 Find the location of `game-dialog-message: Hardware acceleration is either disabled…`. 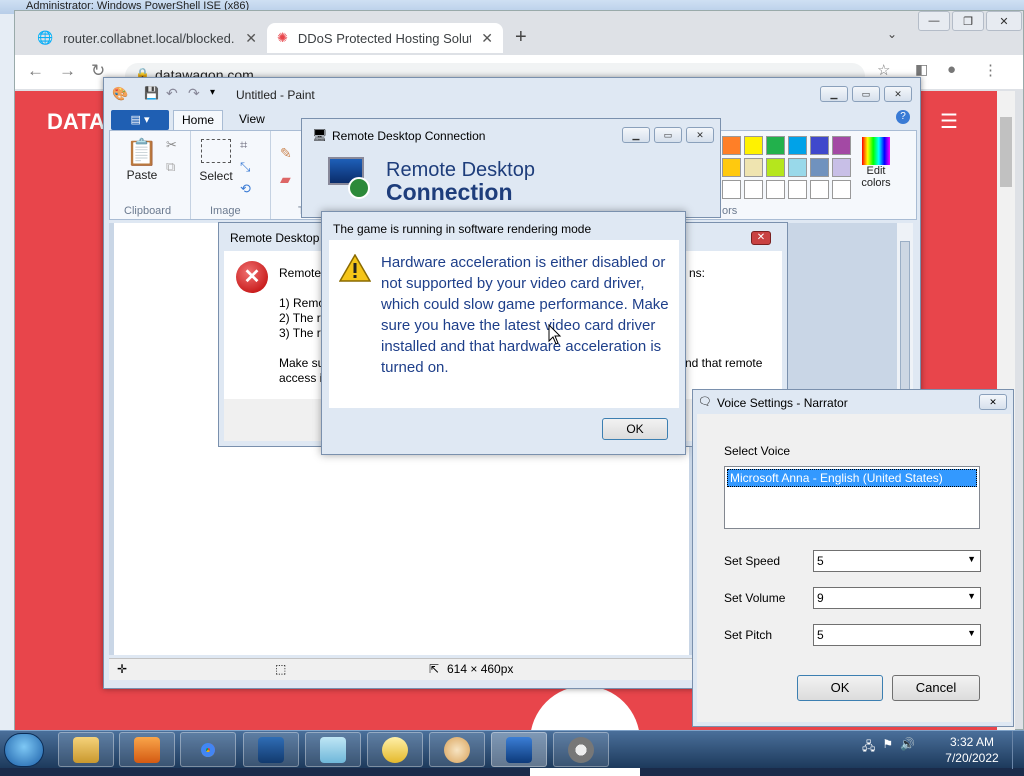

game-dialog-message: Hardware acceleration is either disabled… is located at coordinates (525, 315).